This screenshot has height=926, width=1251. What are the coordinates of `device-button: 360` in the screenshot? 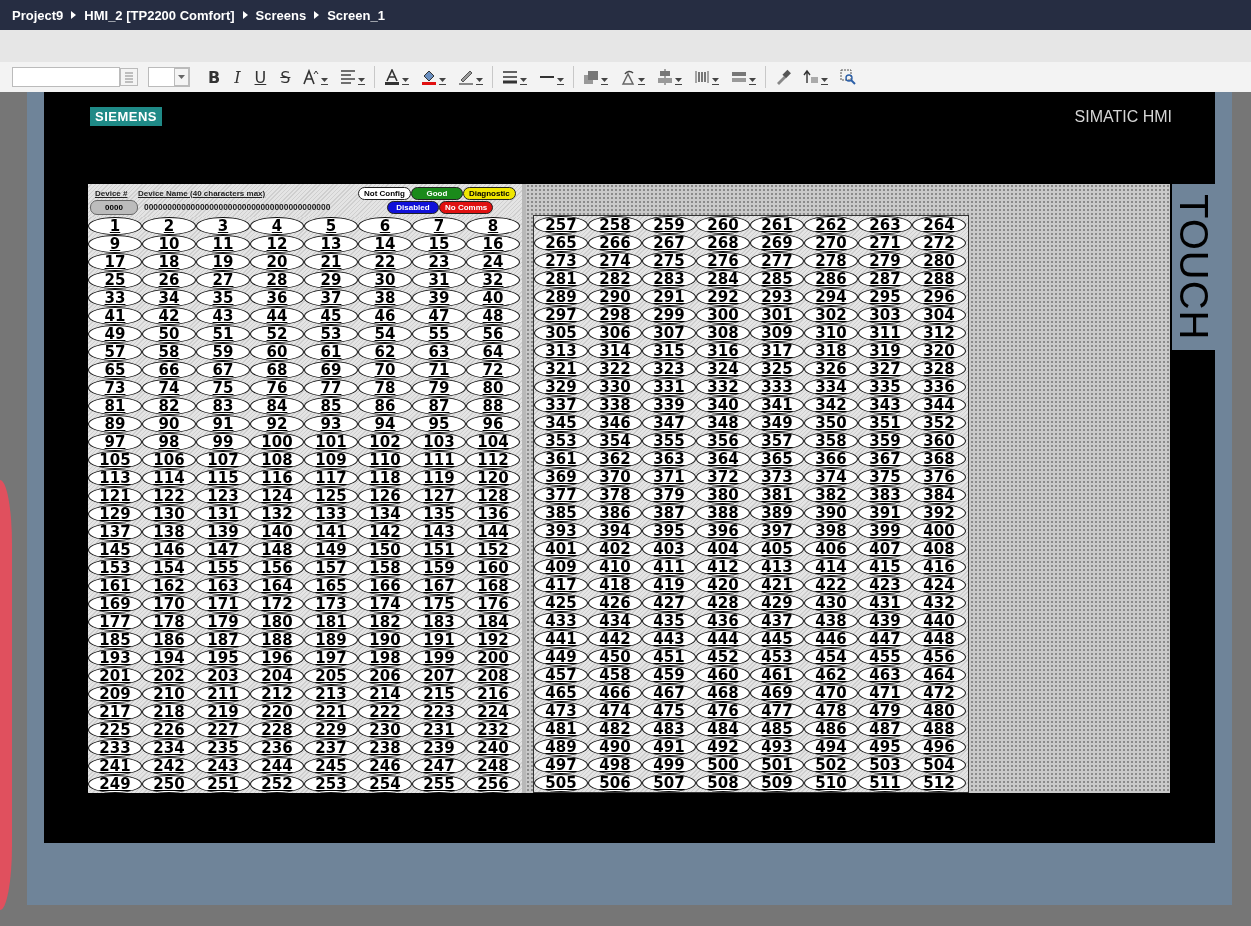 It's located at (939, 441).